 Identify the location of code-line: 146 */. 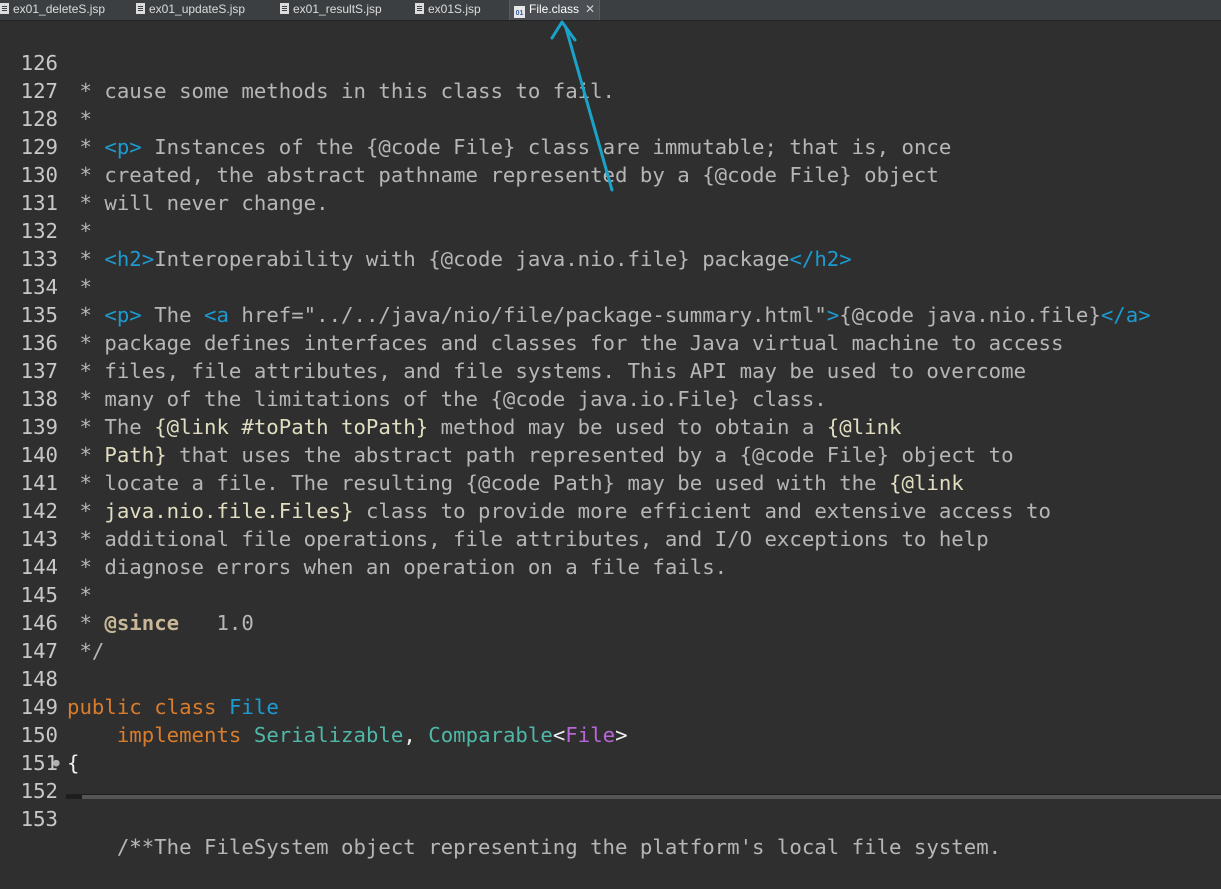
(52, 622).